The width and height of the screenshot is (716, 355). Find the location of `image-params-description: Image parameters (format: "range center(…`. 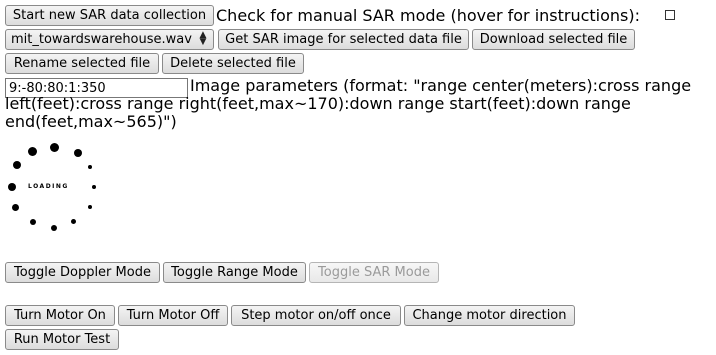

image-params-description: Image parameters (format: "range center(… is located at coordinates (348, 103).